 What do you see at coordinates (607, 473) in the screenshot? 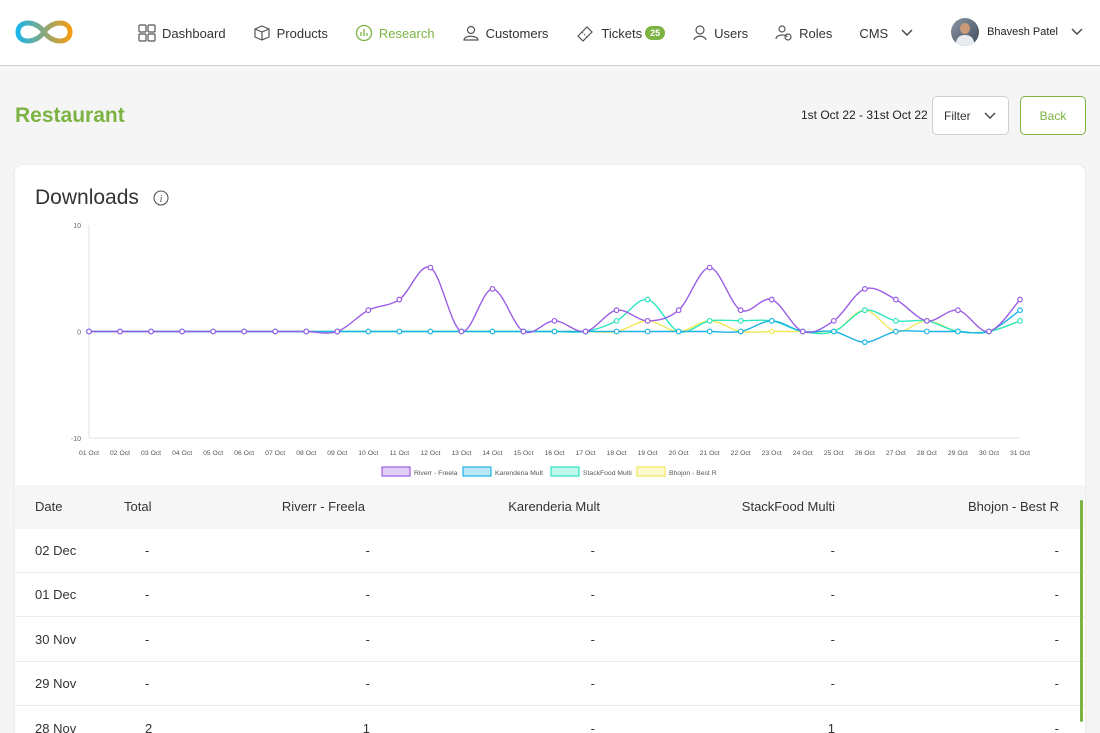
I see `legend-label: StackFood Multi` at bounding box center [607, 473].